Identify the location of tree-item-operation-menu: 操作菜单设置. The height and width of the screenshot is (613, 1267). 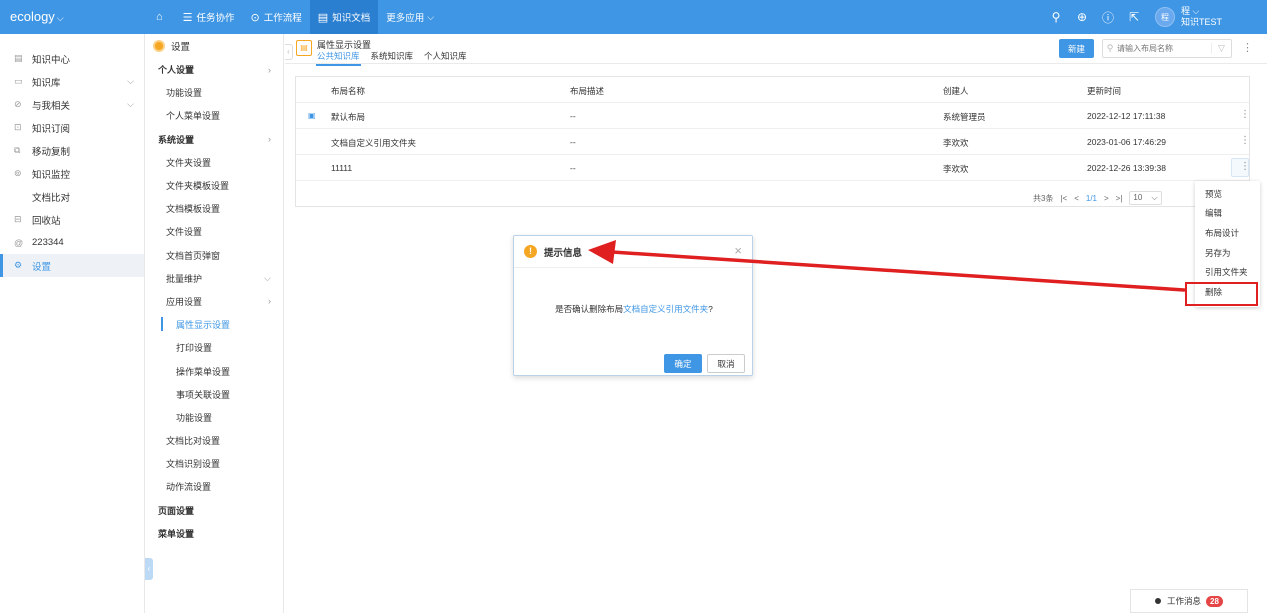
(214, 370).